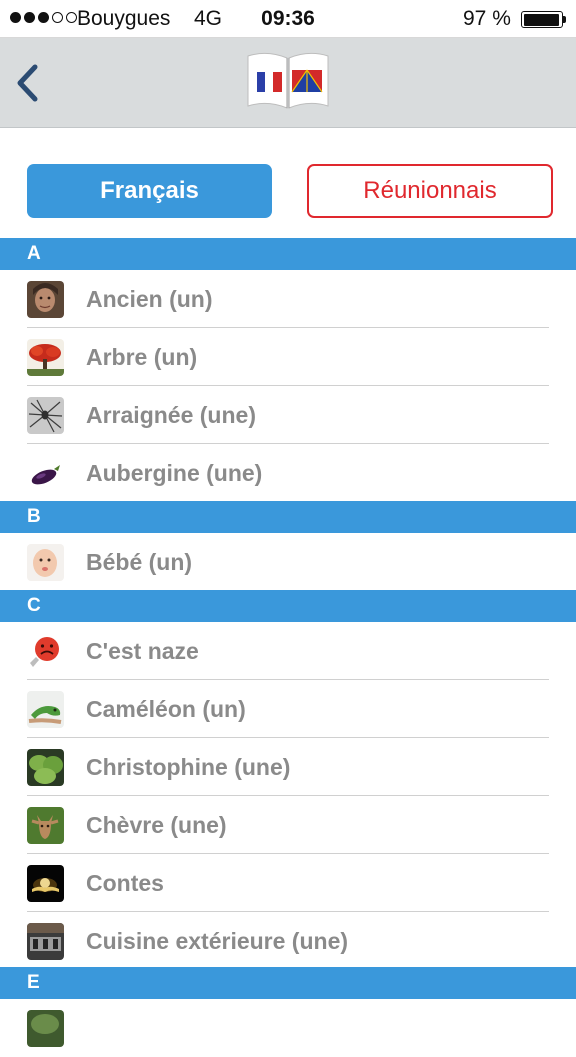  Describe the element at coordinates (288, 415) in the screenshot. I see `list-item: Arraignée (une)` at that location.